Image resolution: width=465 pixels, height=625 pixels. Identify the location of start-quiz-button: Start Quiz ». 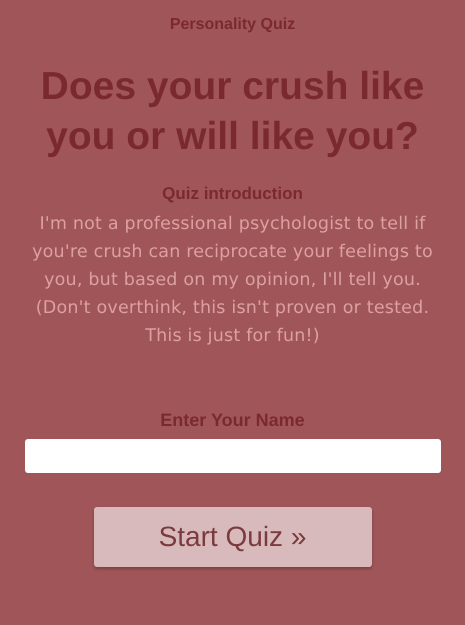
(233, 537).